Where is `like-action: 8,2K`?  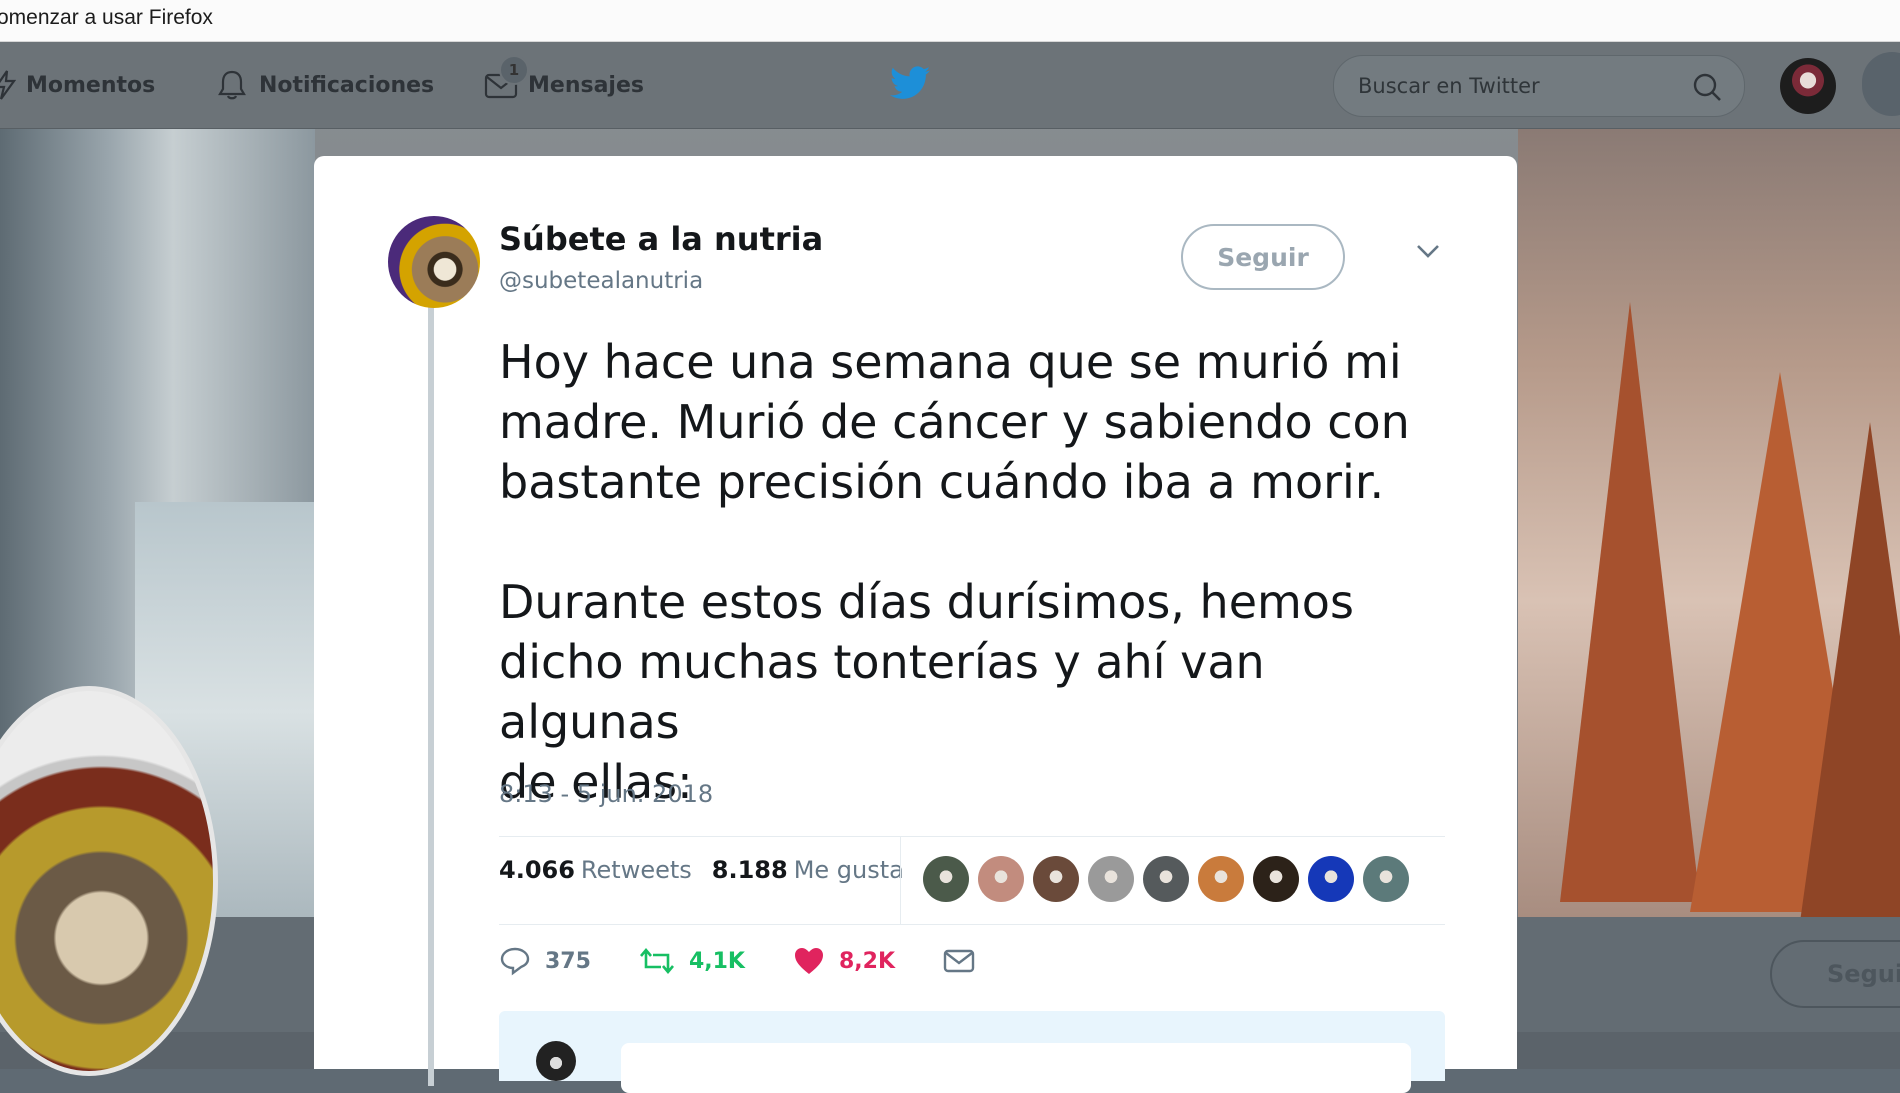 like-action: 8,2K is located at coordinates (844, 961).